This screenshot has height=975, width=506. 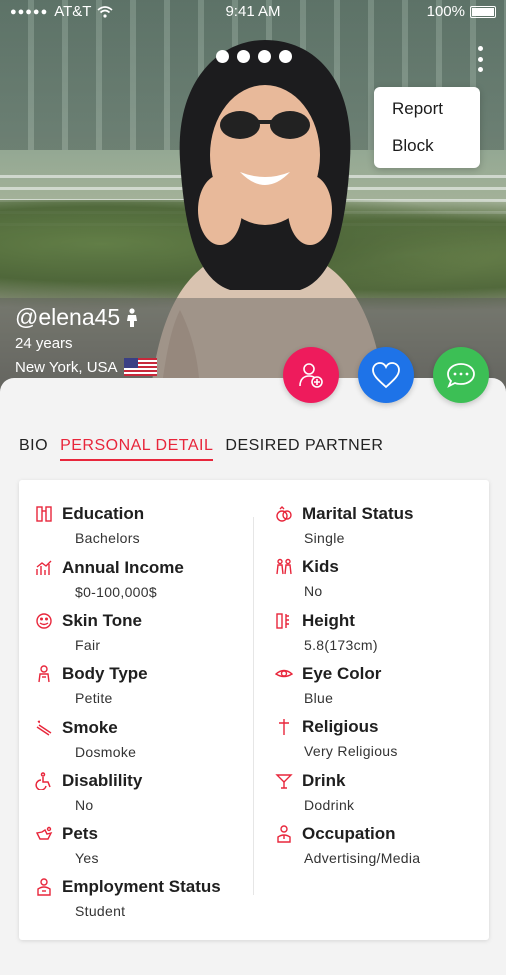 What do you see at coordinates (284, 514) in the screenshot?
I see `rings-icon` at bounding box center [284, 514].